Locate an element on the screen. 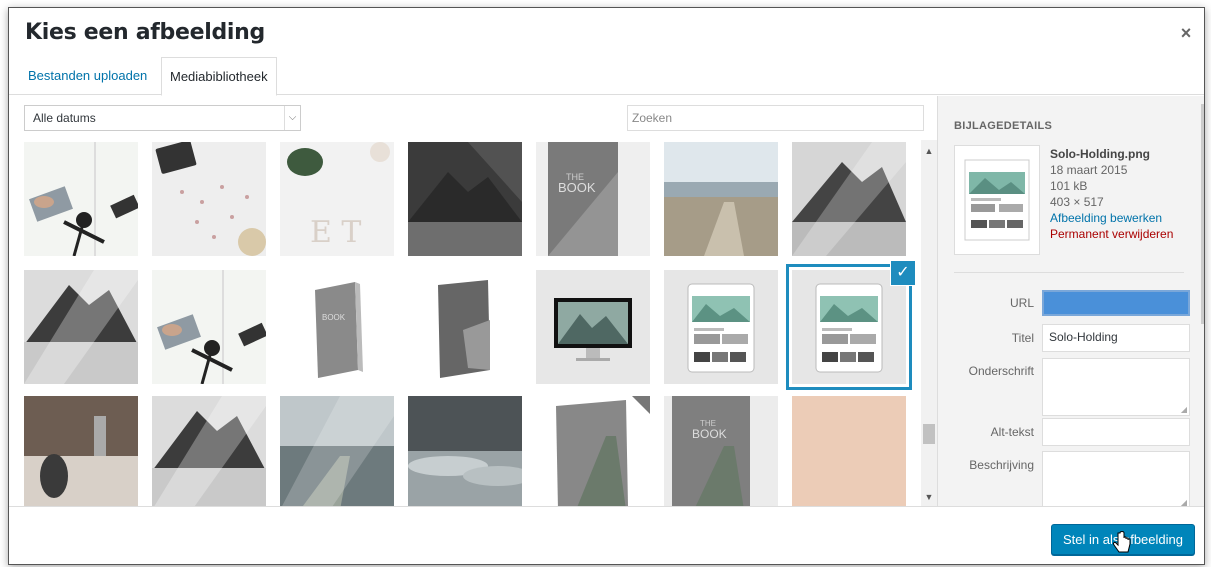  details-date: 18 maart 2015 is located at coordinates (1089, 170).